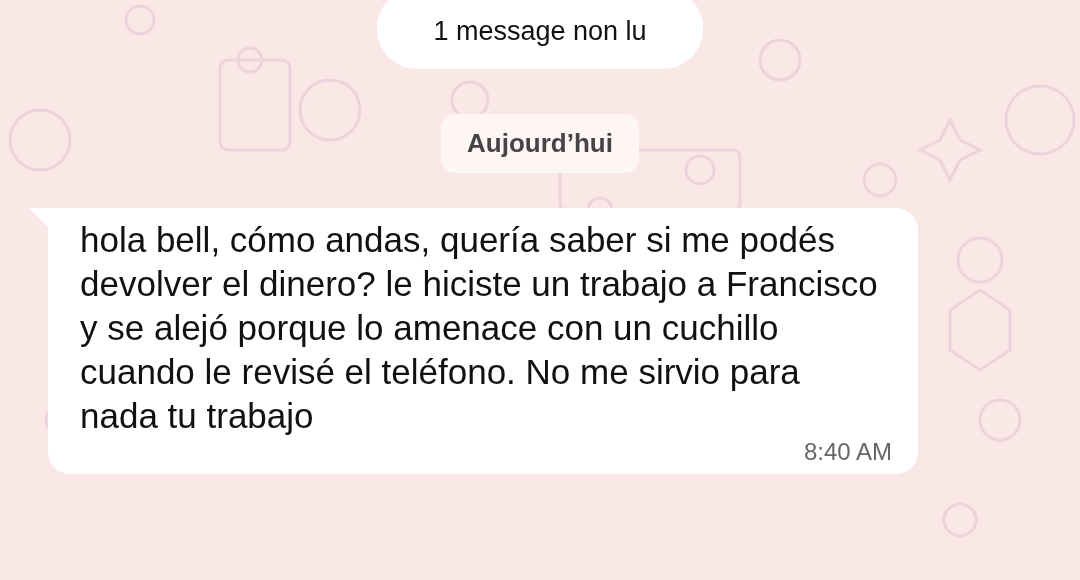 The image size is (1080, 580). Describe the element at coordinates (540, 143) in the screenshot. I see `date-chip: Aujourd’hui` at that location.